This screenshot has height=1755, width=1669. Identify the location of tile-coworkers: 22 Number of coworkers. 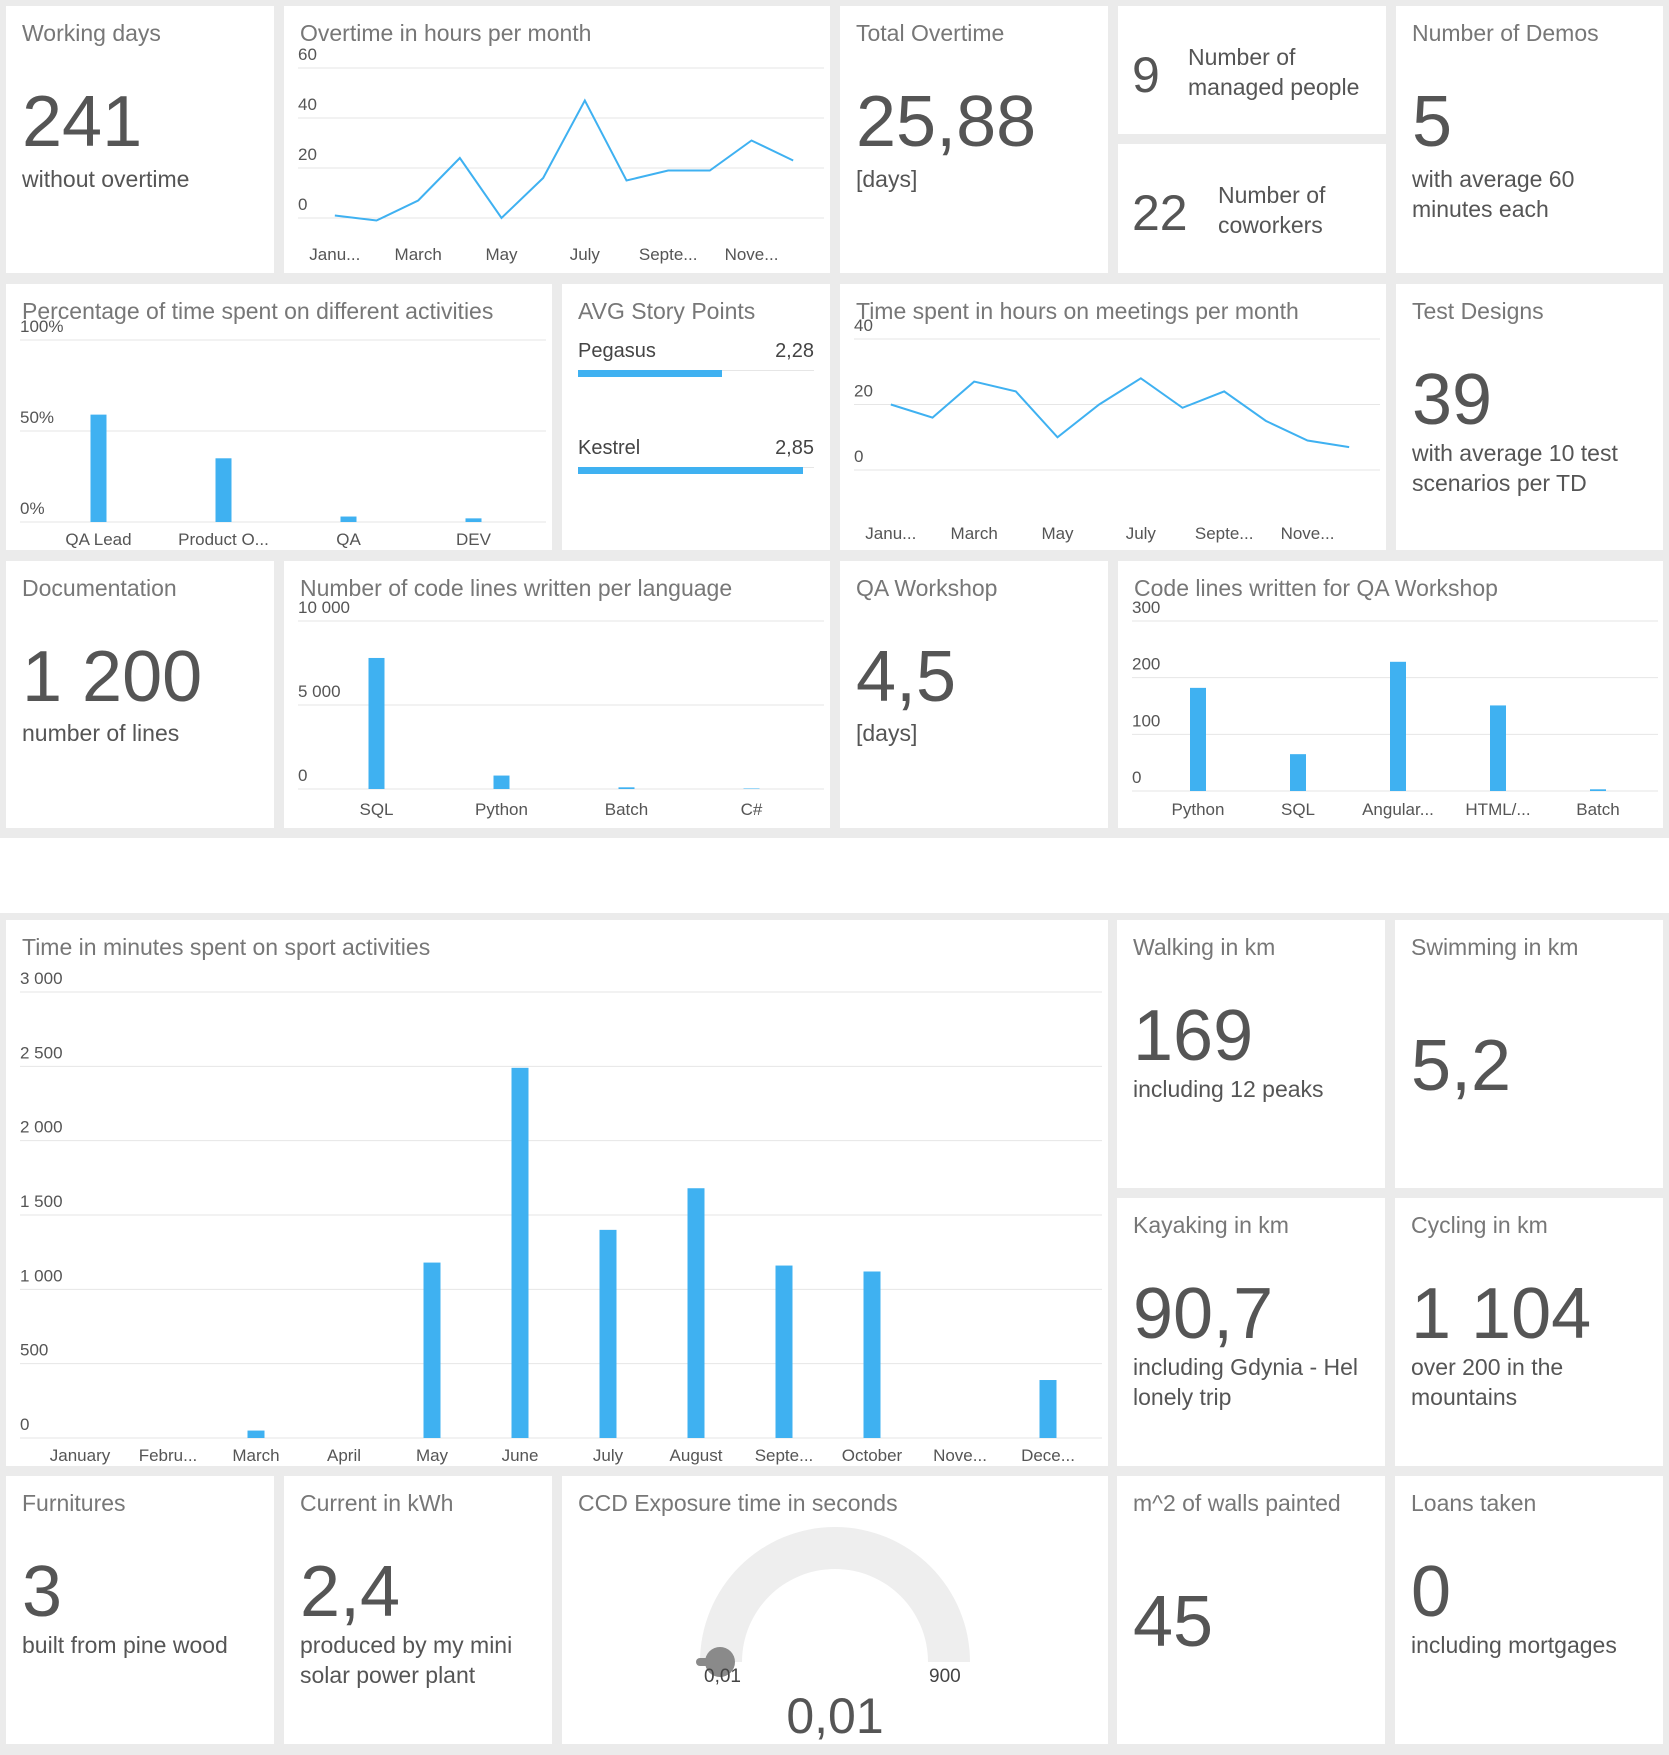
(1252, 208).